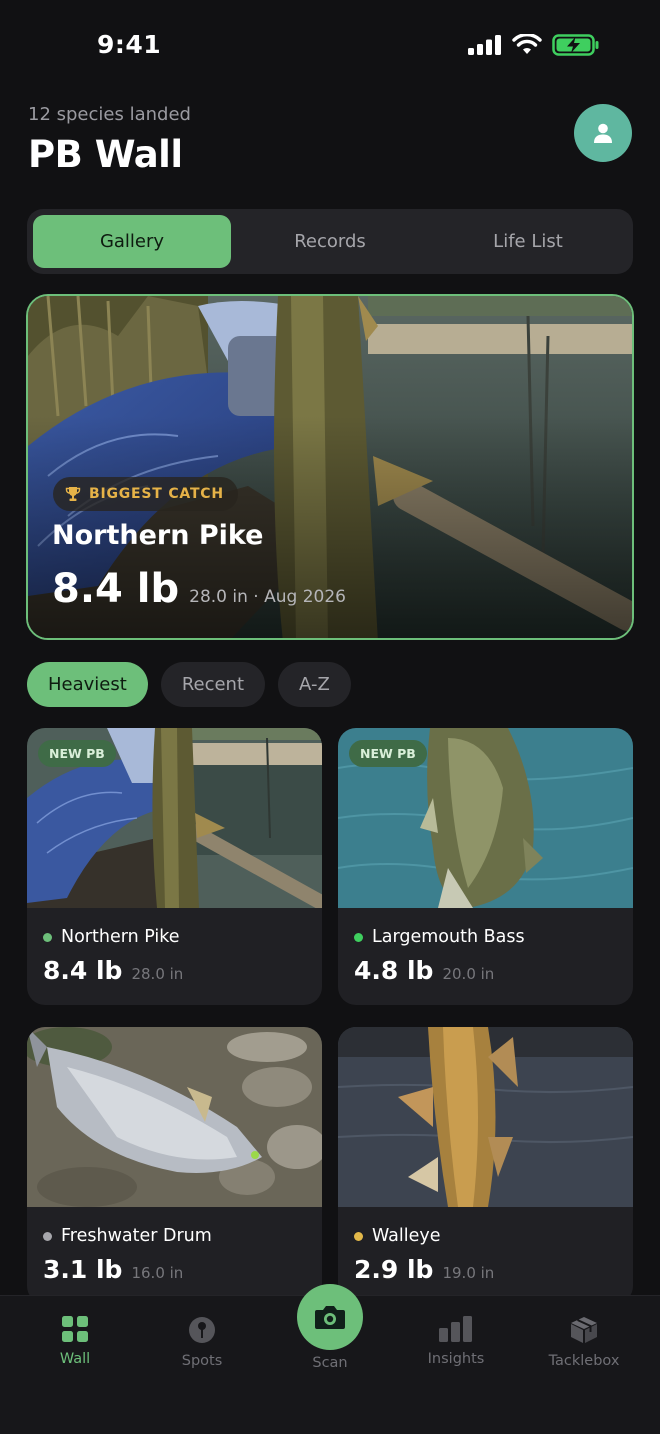 The image size is (660, 1434). Describe the element at coordinates (448, 937) in the screenshot. I see `card-species-name: Largemouth Bass` at that location.